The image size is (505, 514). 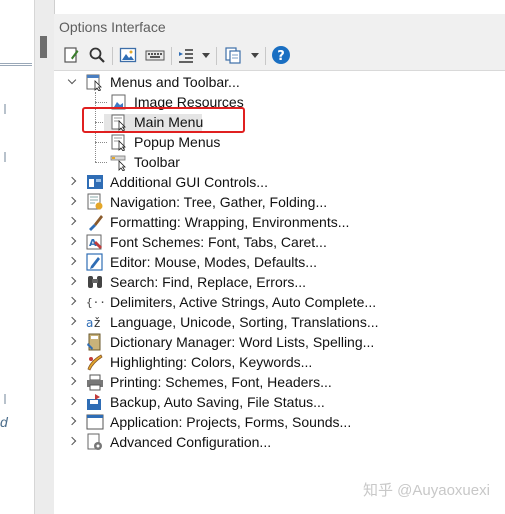 What do you see at coordinates (94, 262) in the screenshot?
I see `editor-icon` at bounding box center [94, 262].